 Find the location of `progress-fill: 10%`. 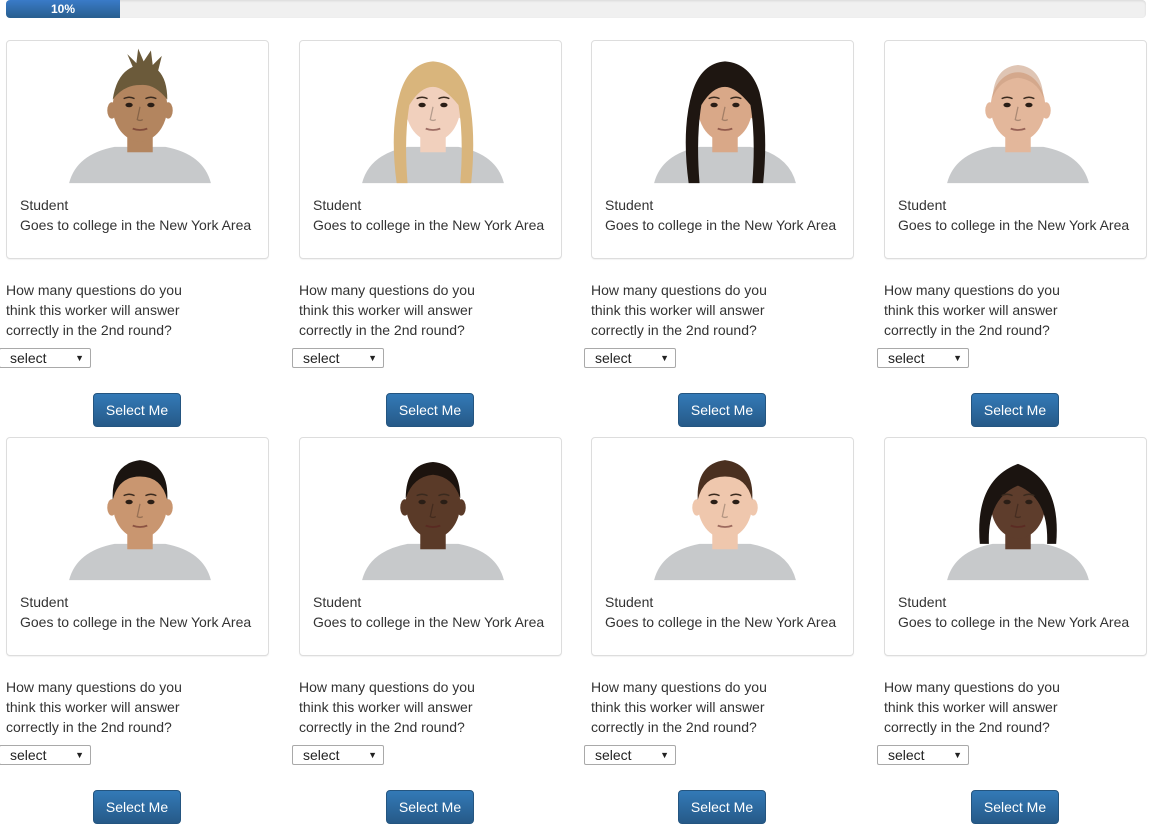

progress-fill: 10% is located at coordinates (63, 9).